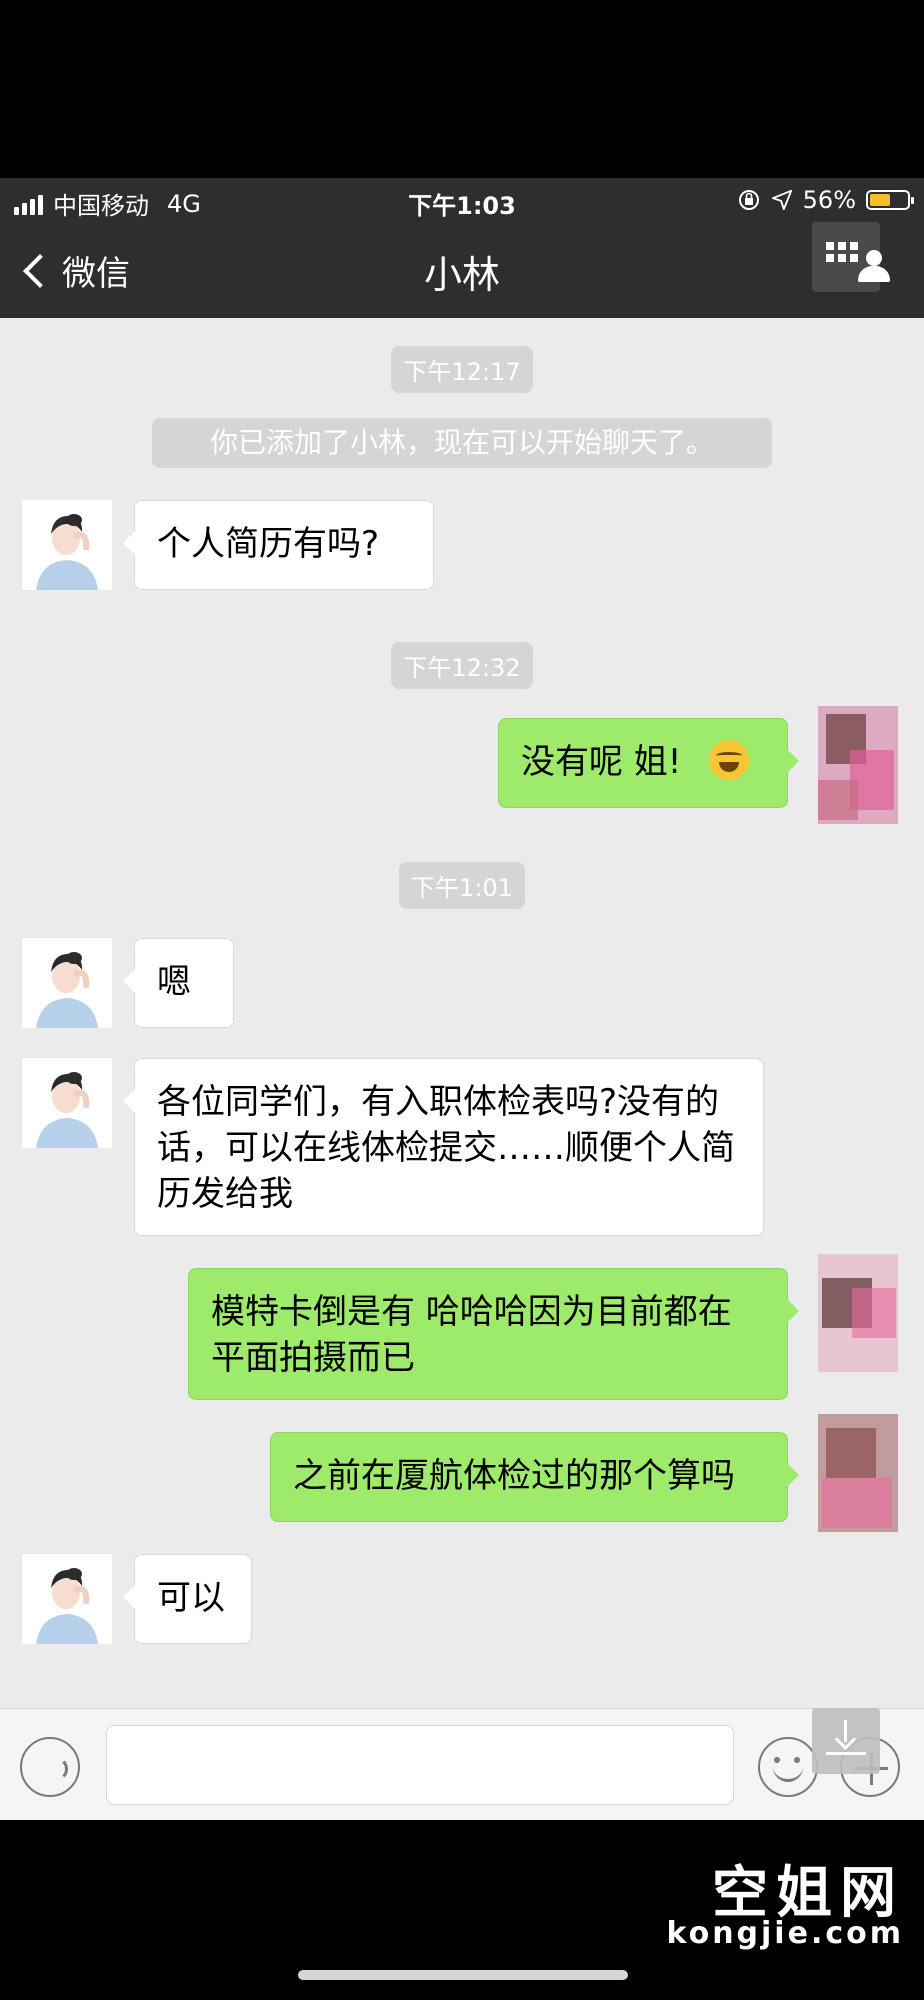 Image resolution: width=924 pixels, height=2000 pixels. Describe the element at coordinates (462, 665) in the screenshot. I see `timestamp: 下午12:32` at that location.